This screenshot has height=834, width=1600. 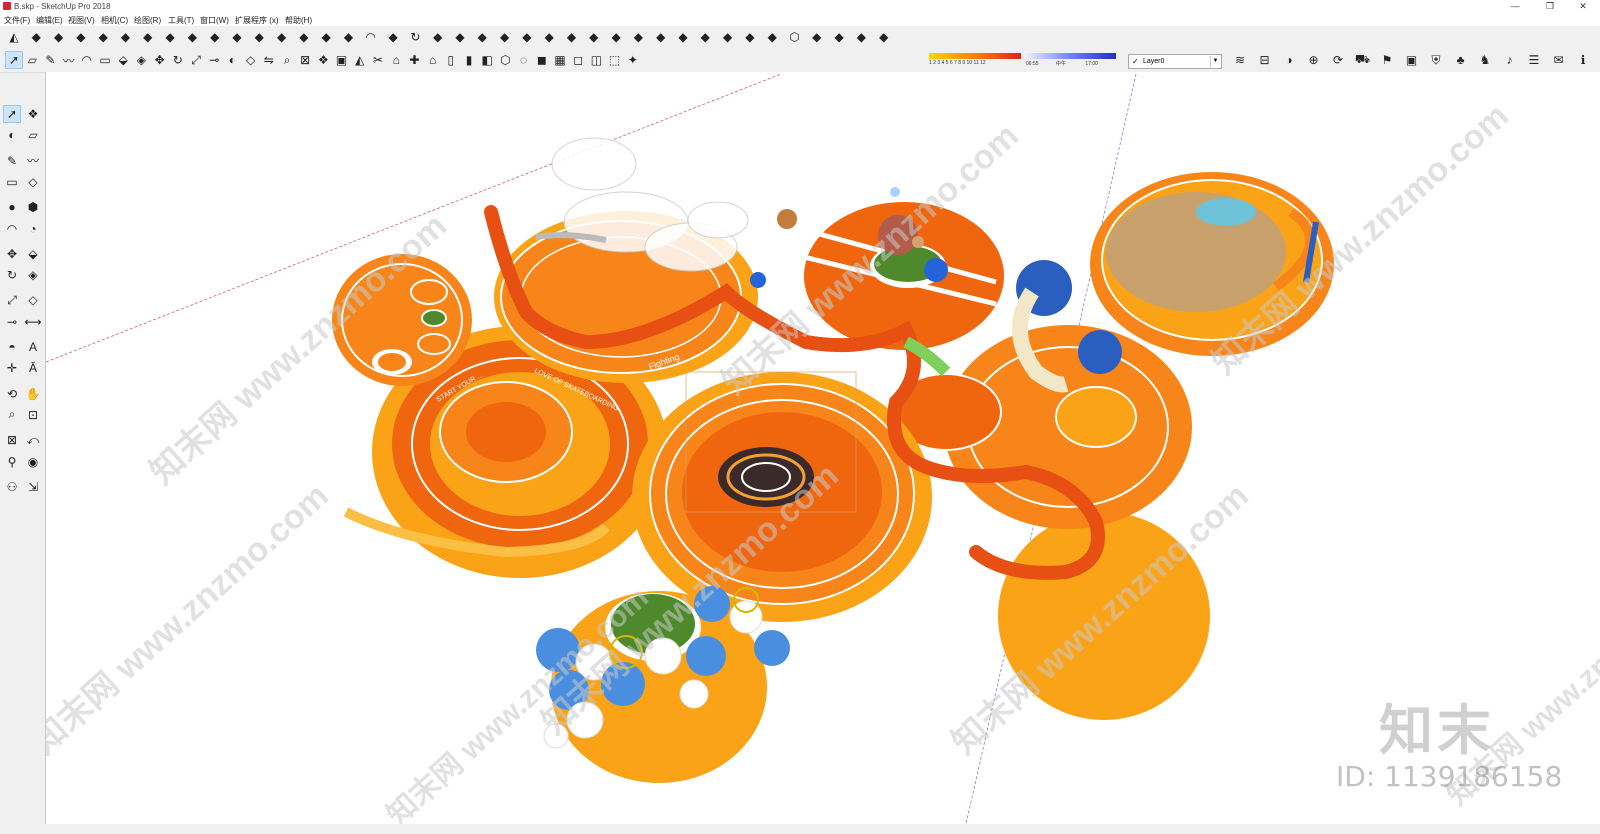 I want to click on ruler-icon: ◆, so click(x=616, y=37).